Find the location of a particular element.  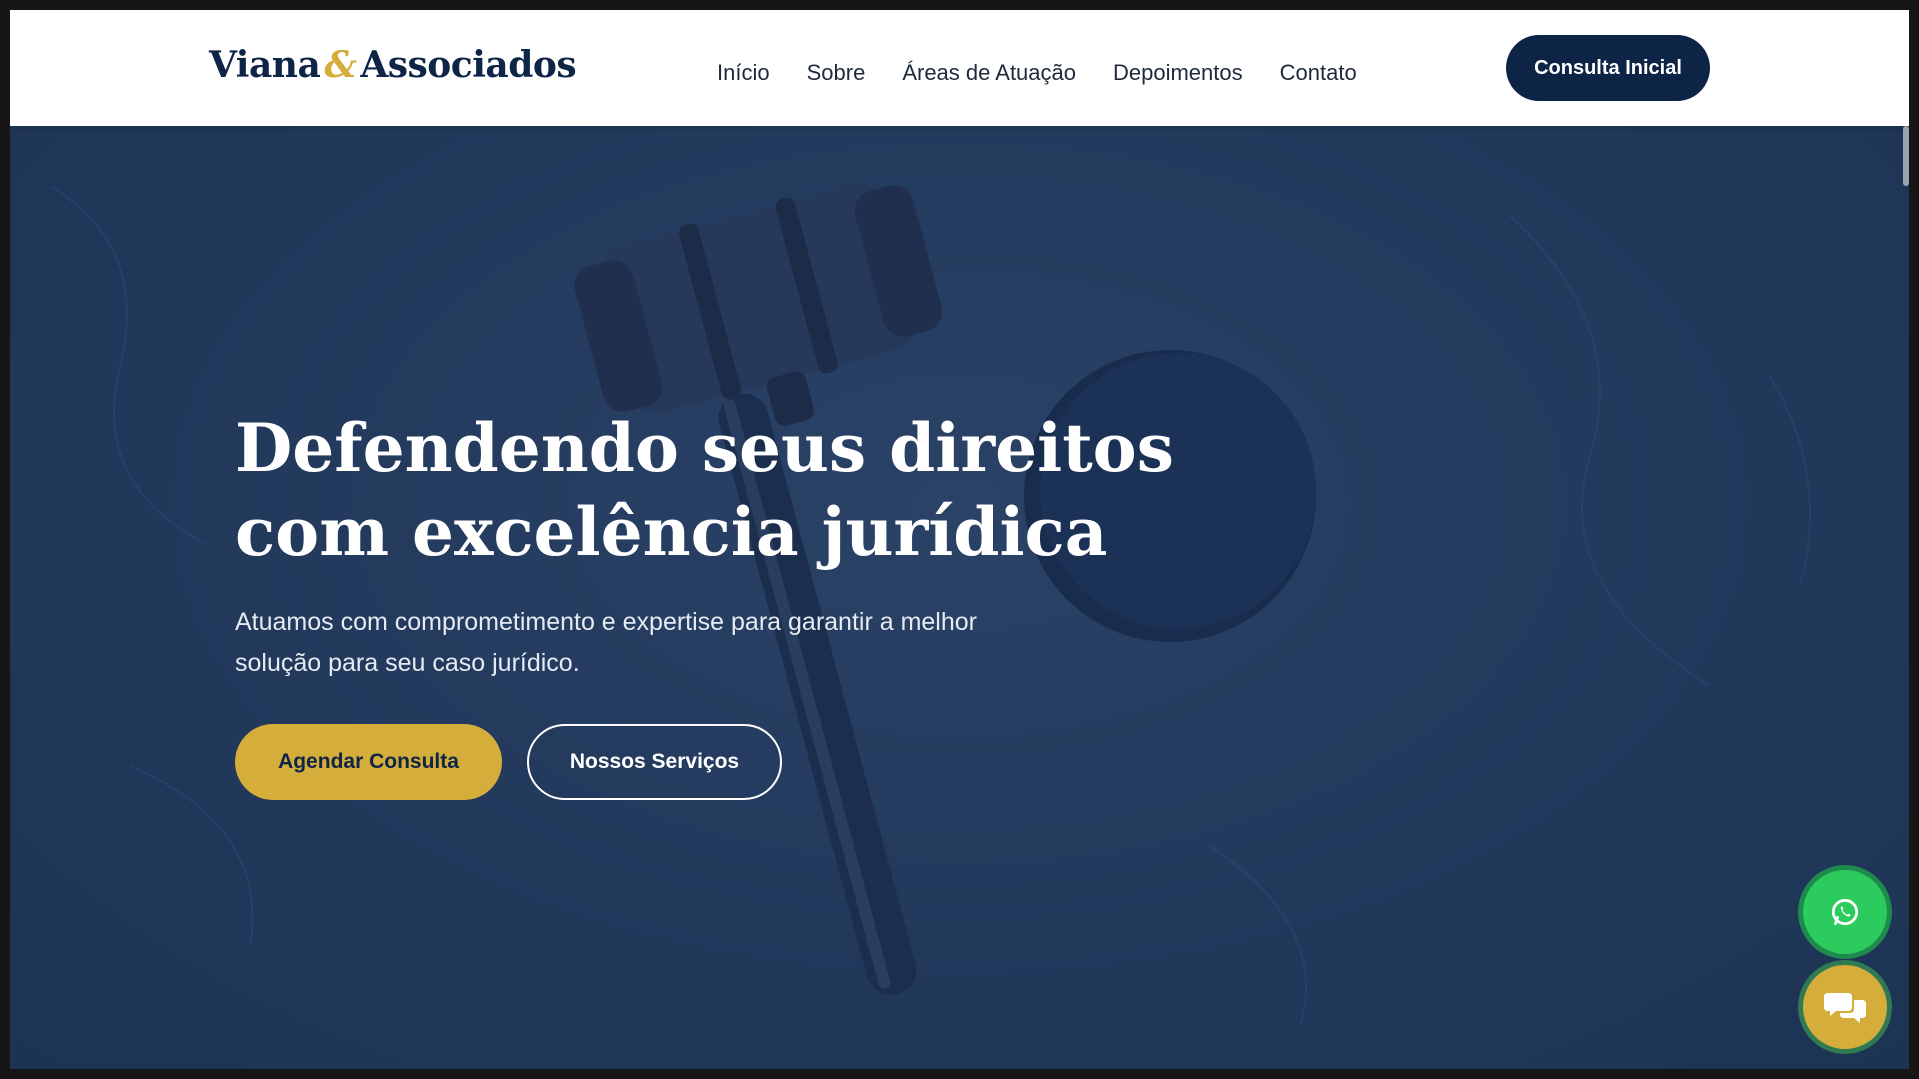

brand-ampersand: & is located at coordinates (340, 65).